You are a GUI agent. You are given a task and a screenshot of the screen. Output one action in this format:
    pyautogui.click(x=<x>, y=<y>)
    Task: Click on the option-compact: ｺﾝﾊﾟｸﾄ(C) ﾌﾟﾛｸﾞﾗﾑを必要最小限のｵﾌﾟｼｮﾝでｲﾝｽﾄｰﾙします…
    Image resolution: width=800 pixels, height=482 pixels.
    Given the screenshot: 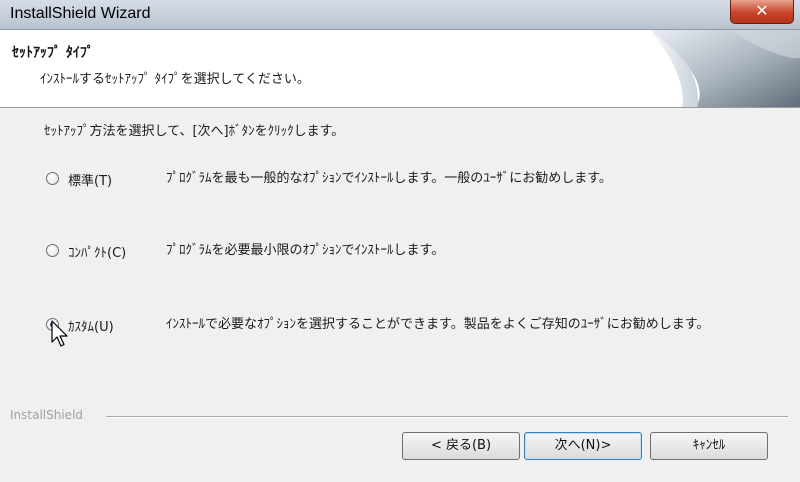 What is the action you would take?
    pyautogui.click(x=406, y=262)
    